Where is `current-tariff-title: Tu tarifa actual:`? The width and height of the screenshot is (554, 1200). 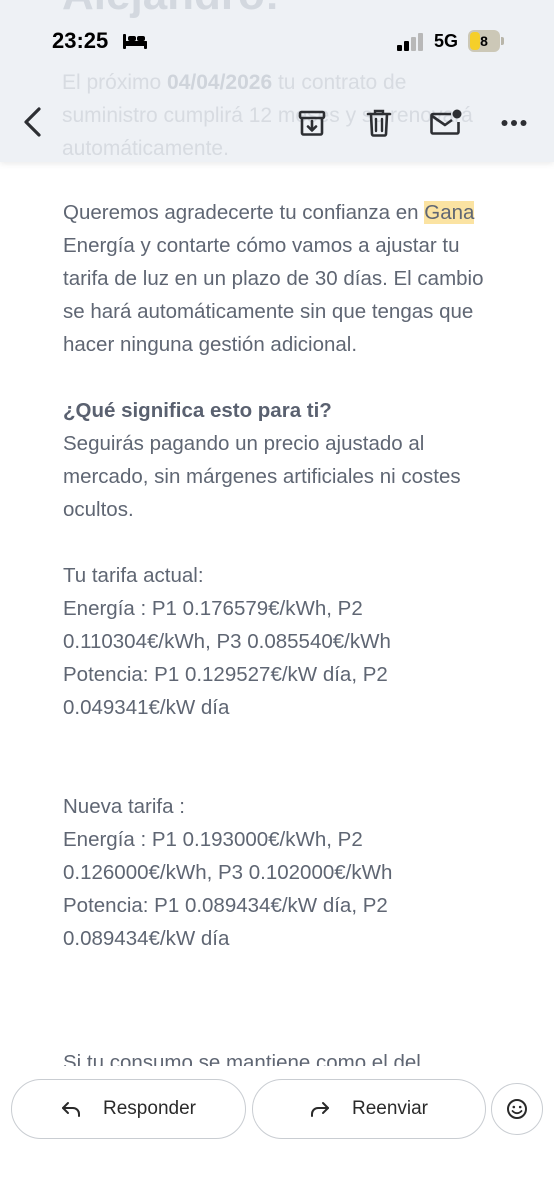
current-tariff-title: Tu tarifa actual: is located at coordinates (133, 575).